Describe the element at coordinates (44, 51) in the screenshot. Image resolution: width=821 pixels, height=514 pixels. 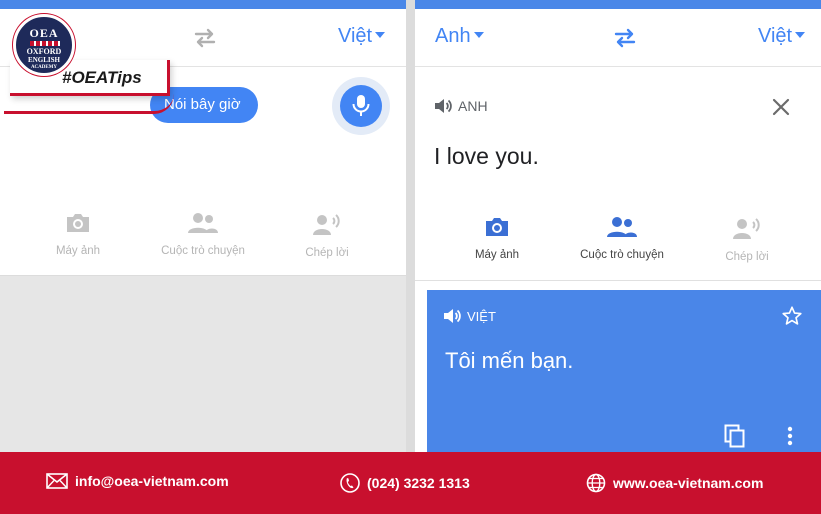
I see `logo-line-oxford: OXFORD` at that location.